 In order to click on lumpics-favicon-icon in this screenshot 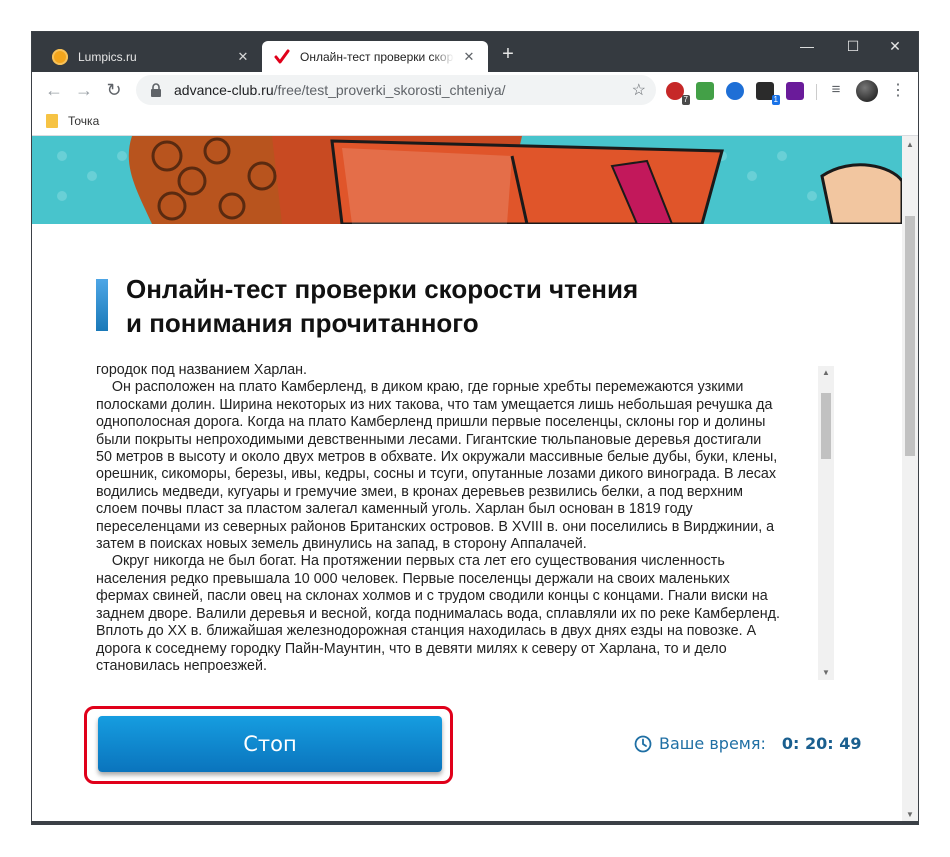, I will do `click(60, 56)`.